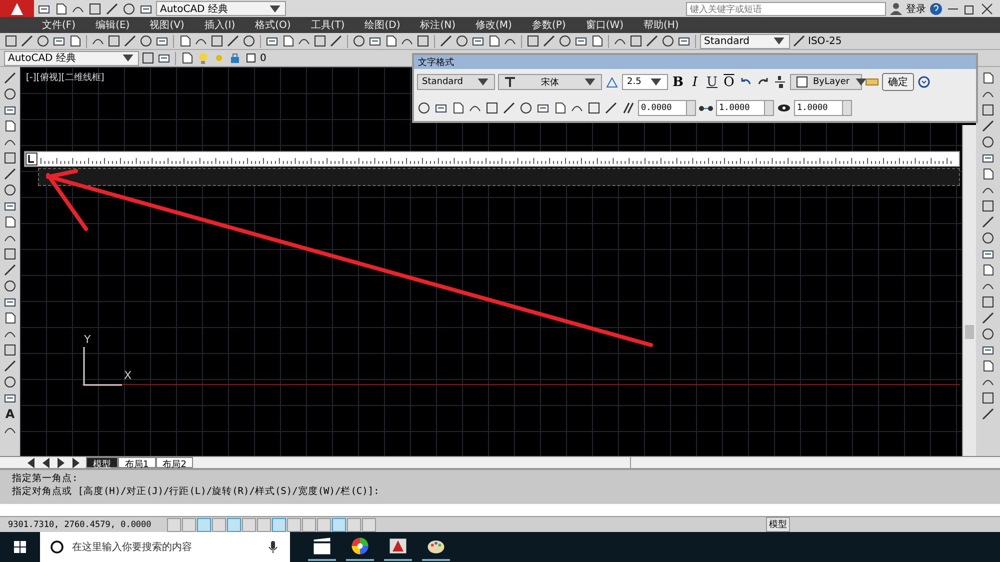 The width and height of the screenshot is (1000, 562). Describe the element at coordinates (729, 82) in the screenshot. I see `overline-button: O` at that location.